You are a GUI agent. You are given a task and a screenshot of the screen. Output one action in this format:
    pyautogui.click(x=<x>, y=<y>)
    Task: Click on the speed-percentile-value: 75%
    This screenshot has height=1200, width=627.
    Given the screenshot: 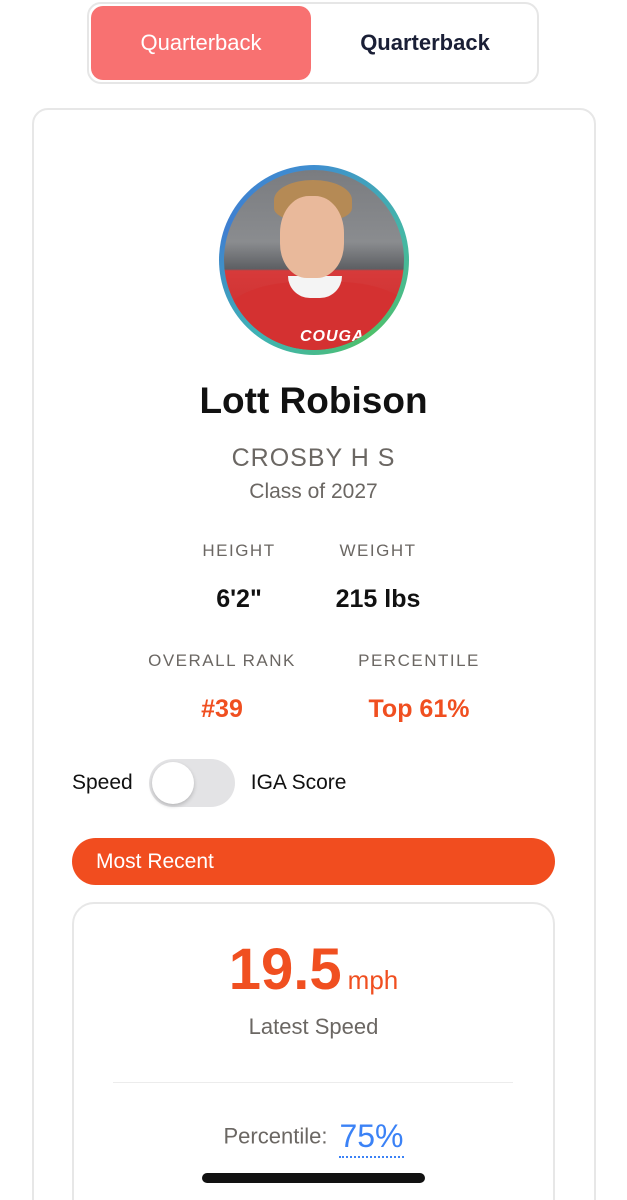 What is the action you would take?
    pyautogui.click(x=371, y=1138)
    